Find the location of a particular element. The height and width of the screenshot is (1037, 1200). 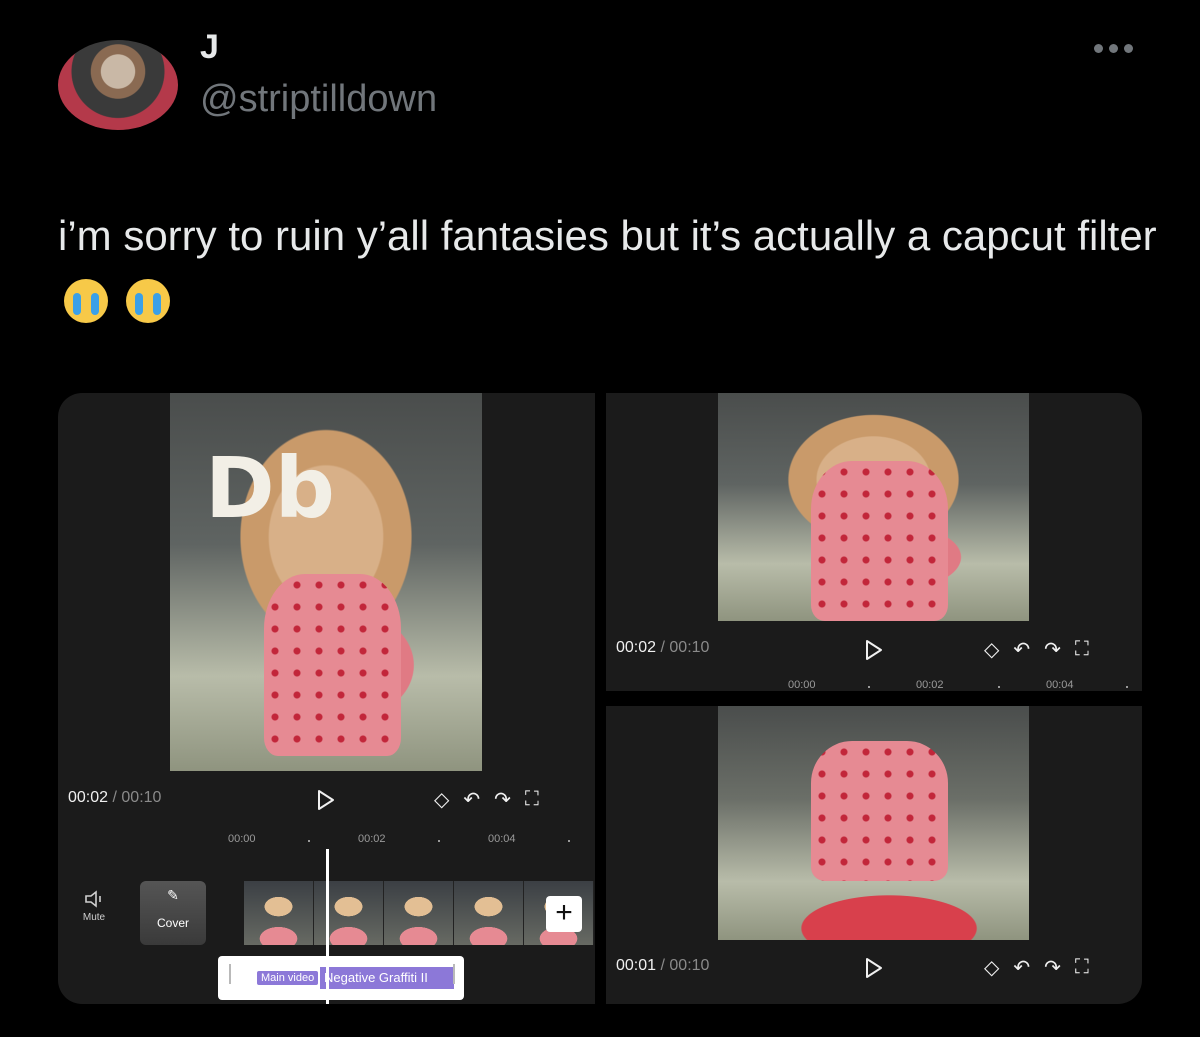

video-preview: Db is located at coordinates (326, 582).